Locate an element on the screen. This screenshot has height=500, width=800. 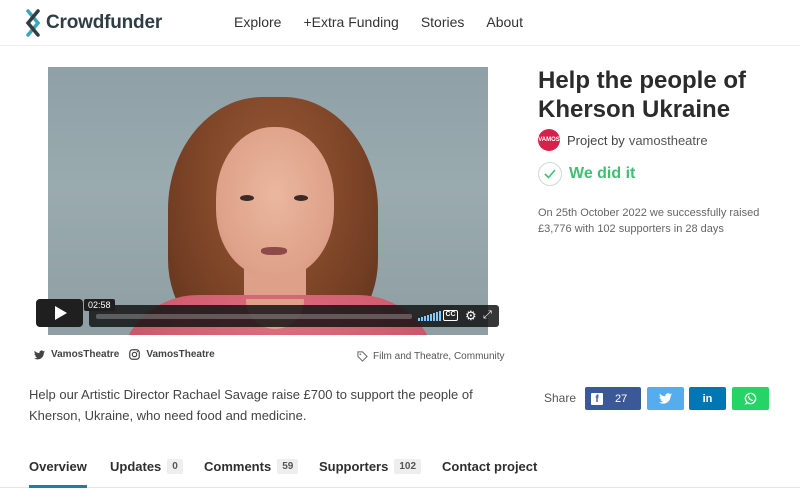
owner-avatar: VAMOS is located at coordinates (549, 140).